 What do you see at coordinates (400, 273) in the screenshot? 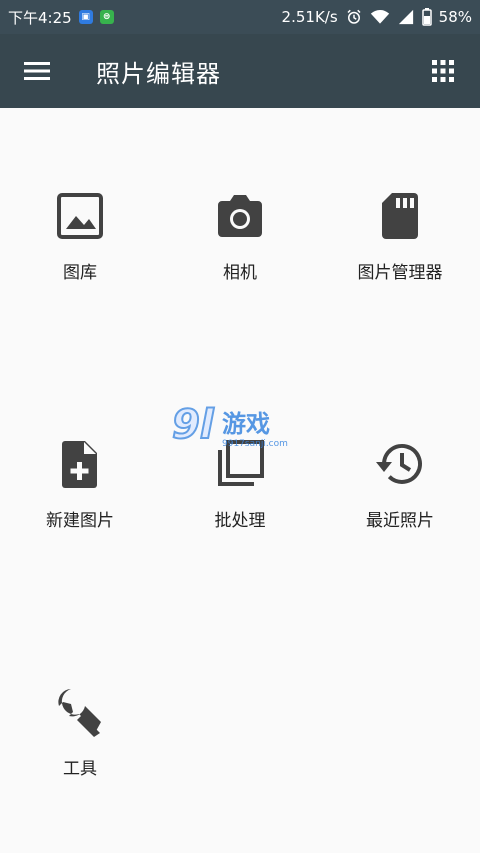
I see `tile-label: 图片管理器` at bounding box center [400, 273].